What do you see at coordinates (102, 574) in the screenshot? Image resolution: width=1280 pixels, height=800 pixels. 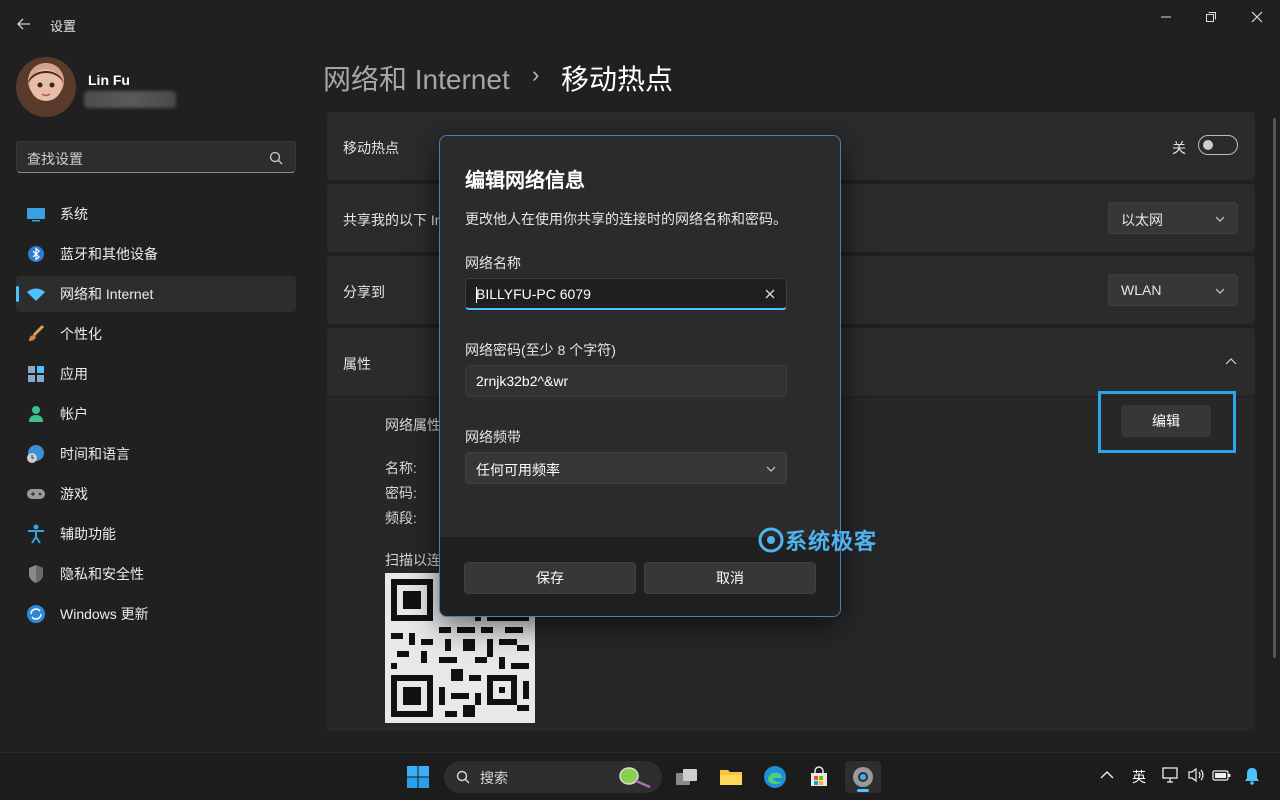 I see `sidebar-item-label: 隐私和安全性` at bounding box center [102, 574].